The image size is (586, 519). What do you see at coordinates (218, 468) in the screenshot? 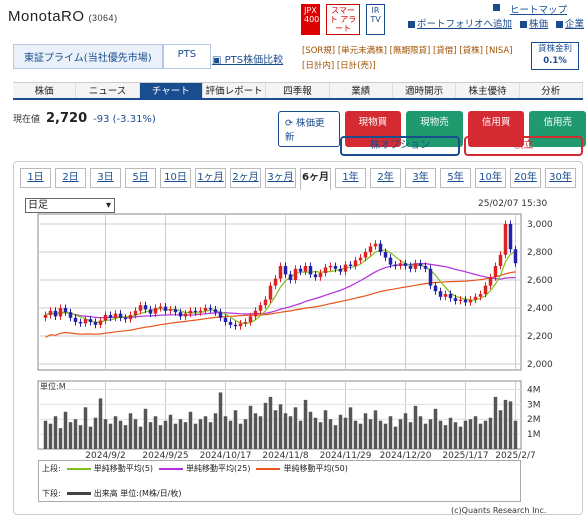
I see `legend-sma25-label: 単純移動平均(25)` at bounding box center [218, 468].